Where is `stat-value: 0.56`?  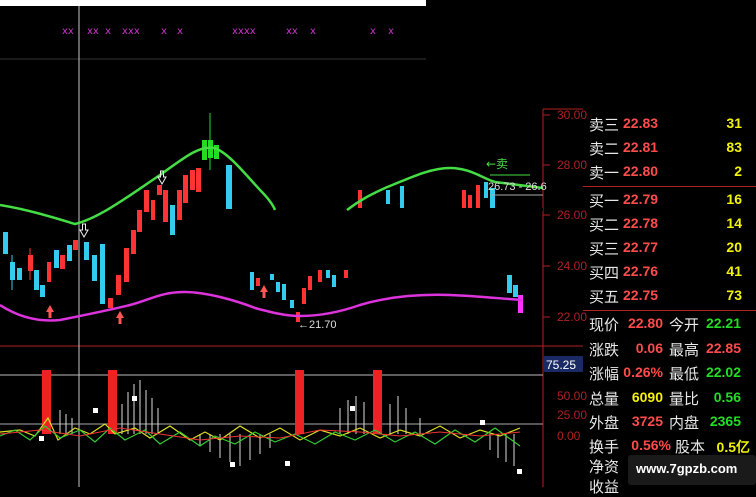 stat-value: 0.56 is located at coordinates (727, 396).